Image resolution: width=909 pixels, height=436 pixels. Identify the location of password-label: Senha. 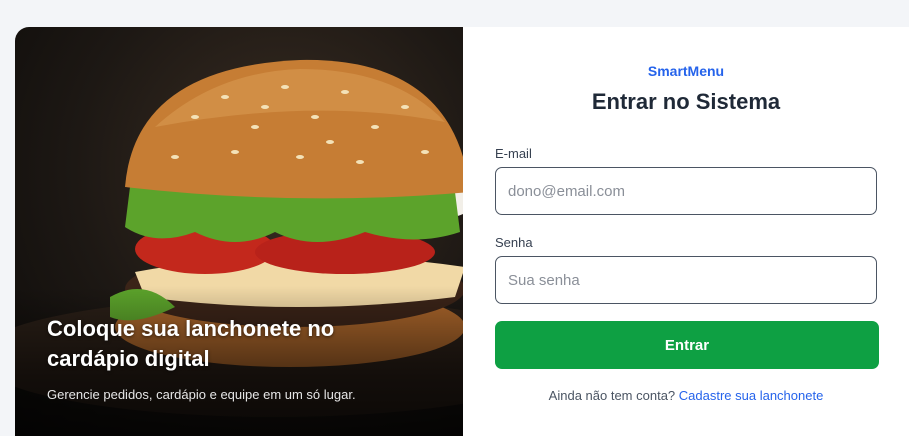
(514, 242).